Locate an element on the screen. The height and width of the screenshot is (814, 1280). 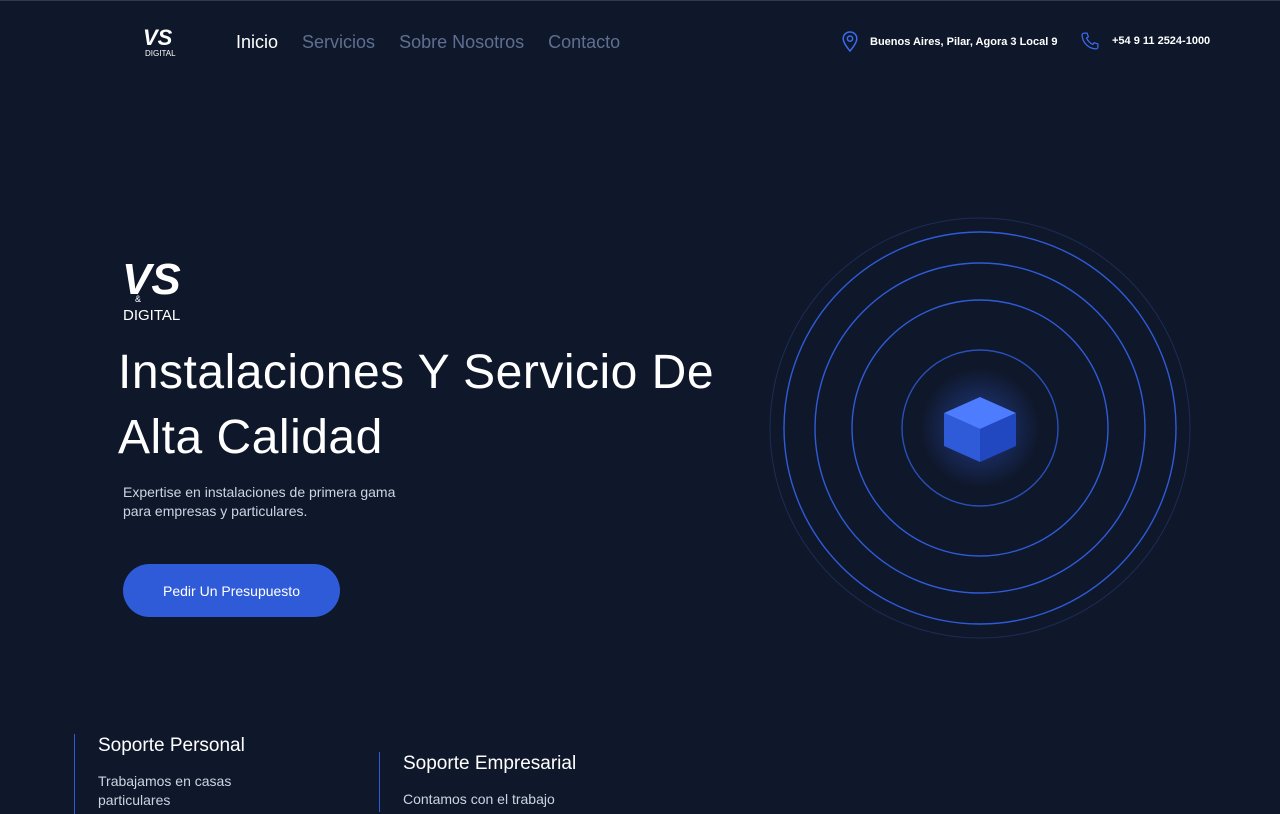
nav-sobre-nosotros: Sobre Nosotros is located at coordinates (461, 42).